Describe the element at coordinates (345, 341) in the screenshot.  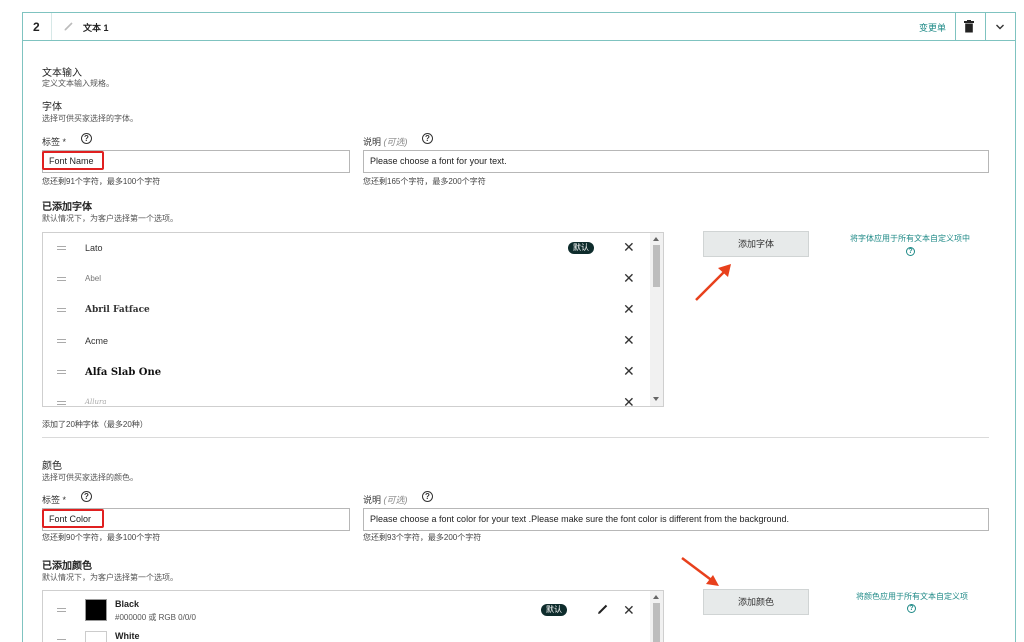
I see `list-item: Acme ✕` at that location.